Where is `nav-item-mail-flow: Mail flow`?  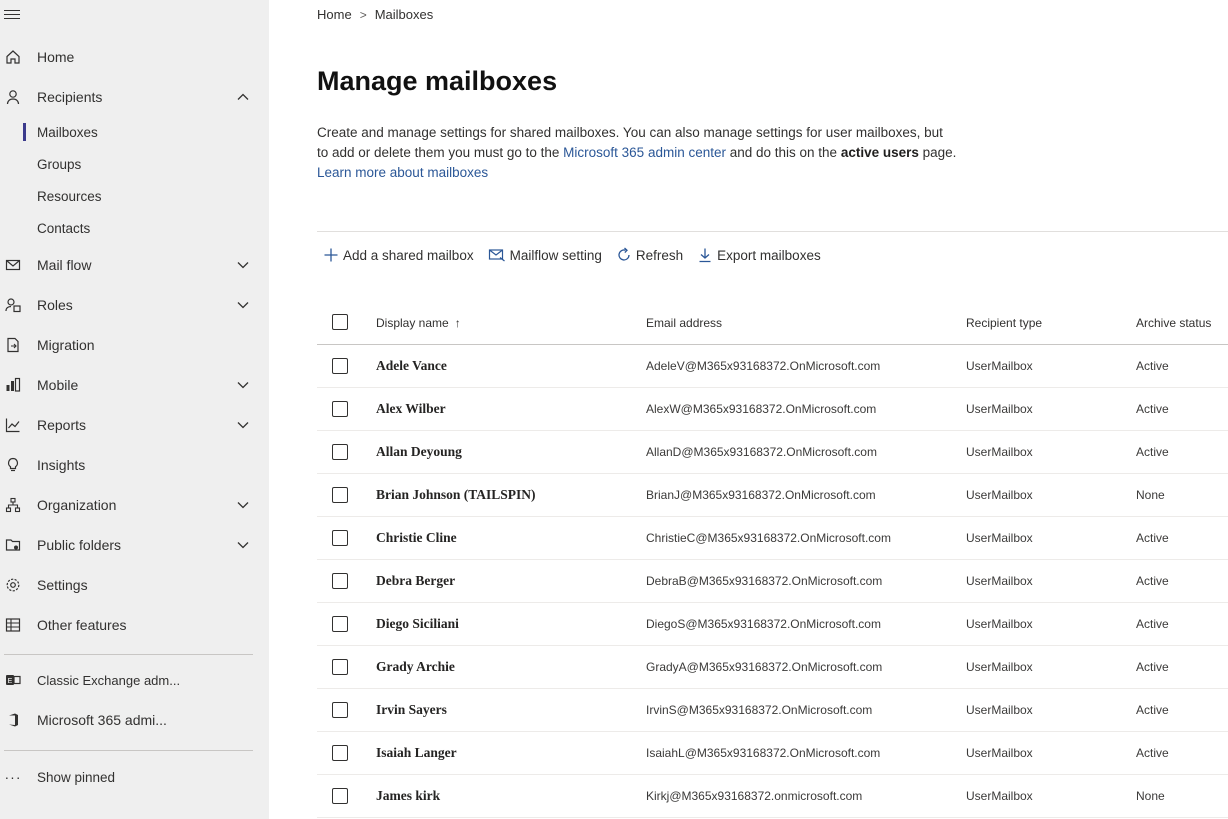
nav-item-mail-flow: Mail flow is located at coordinates (134, 265).